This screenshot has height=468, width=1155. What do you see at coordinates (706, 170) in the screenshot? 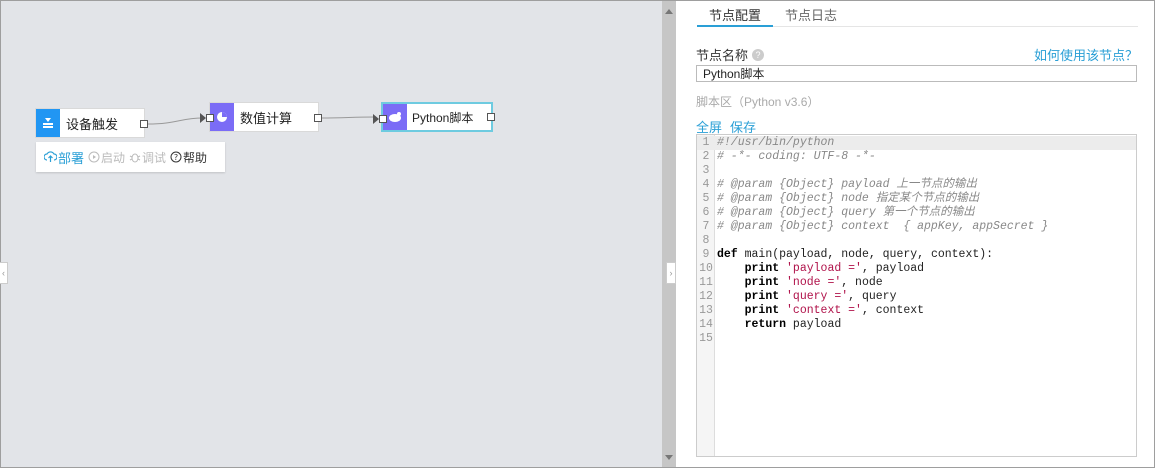
I see `line-number: 3` at bounding box center [706, 170].